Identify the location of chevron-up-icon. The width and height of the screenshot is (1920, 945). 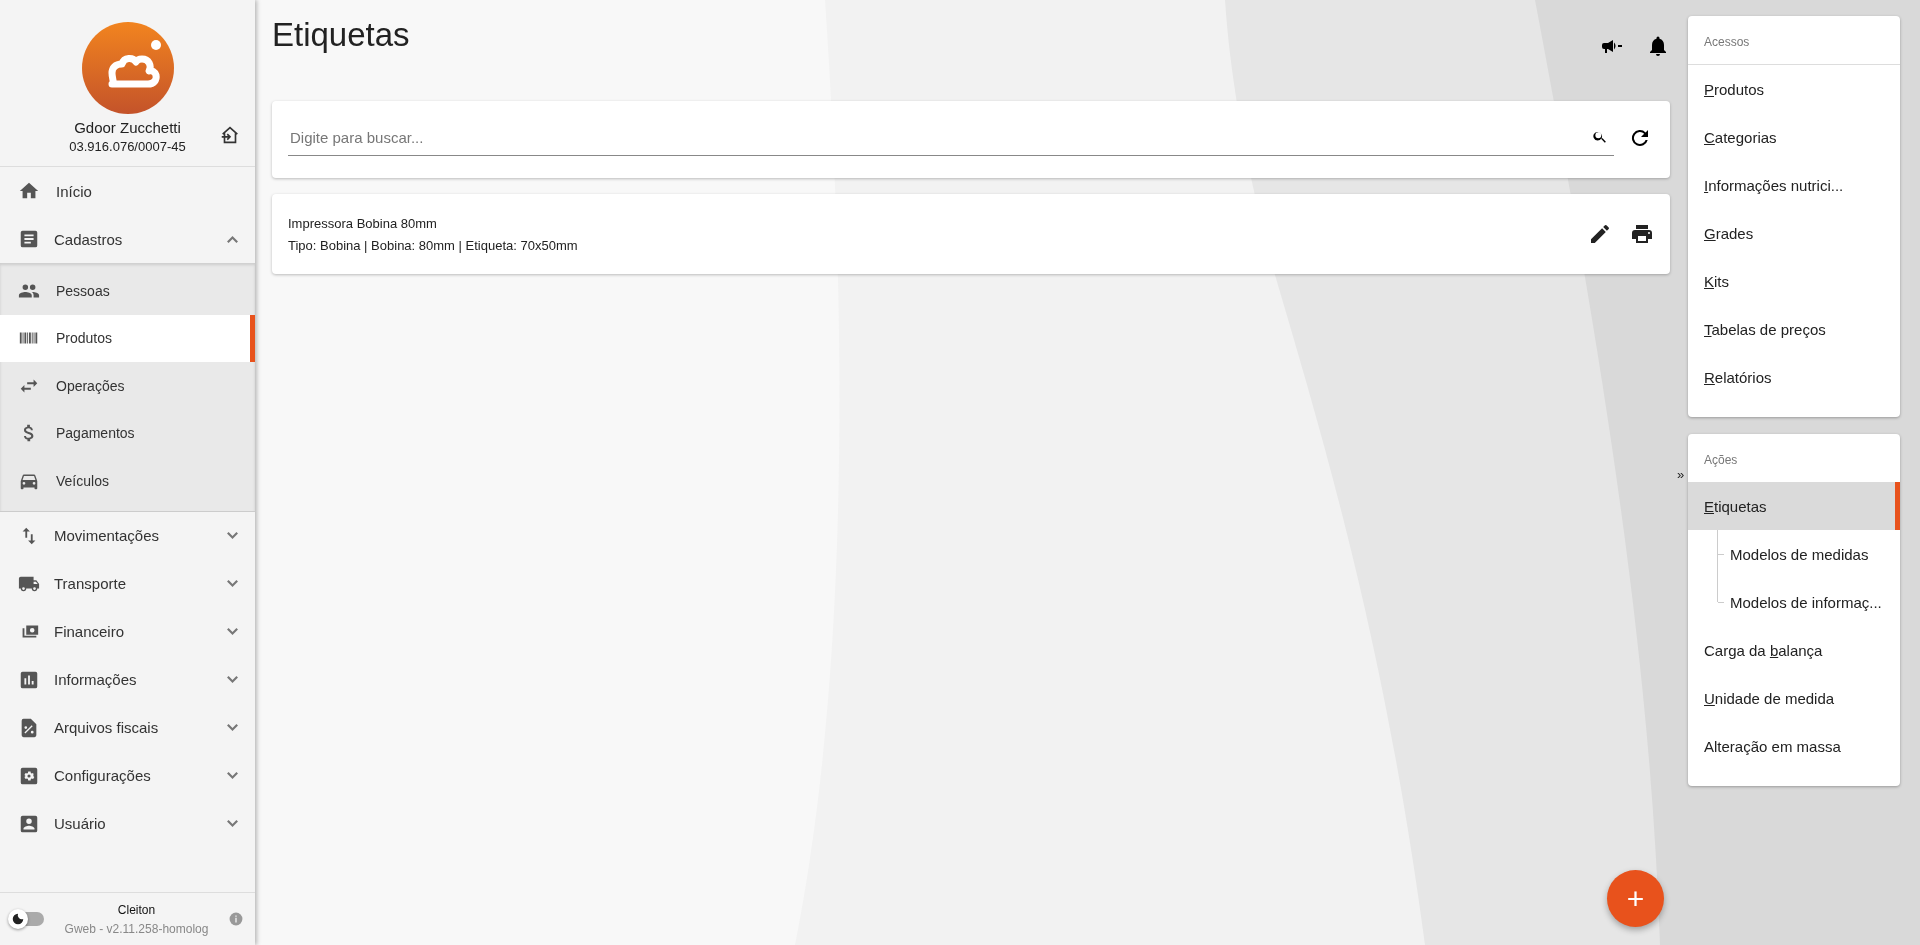
(232, 239).